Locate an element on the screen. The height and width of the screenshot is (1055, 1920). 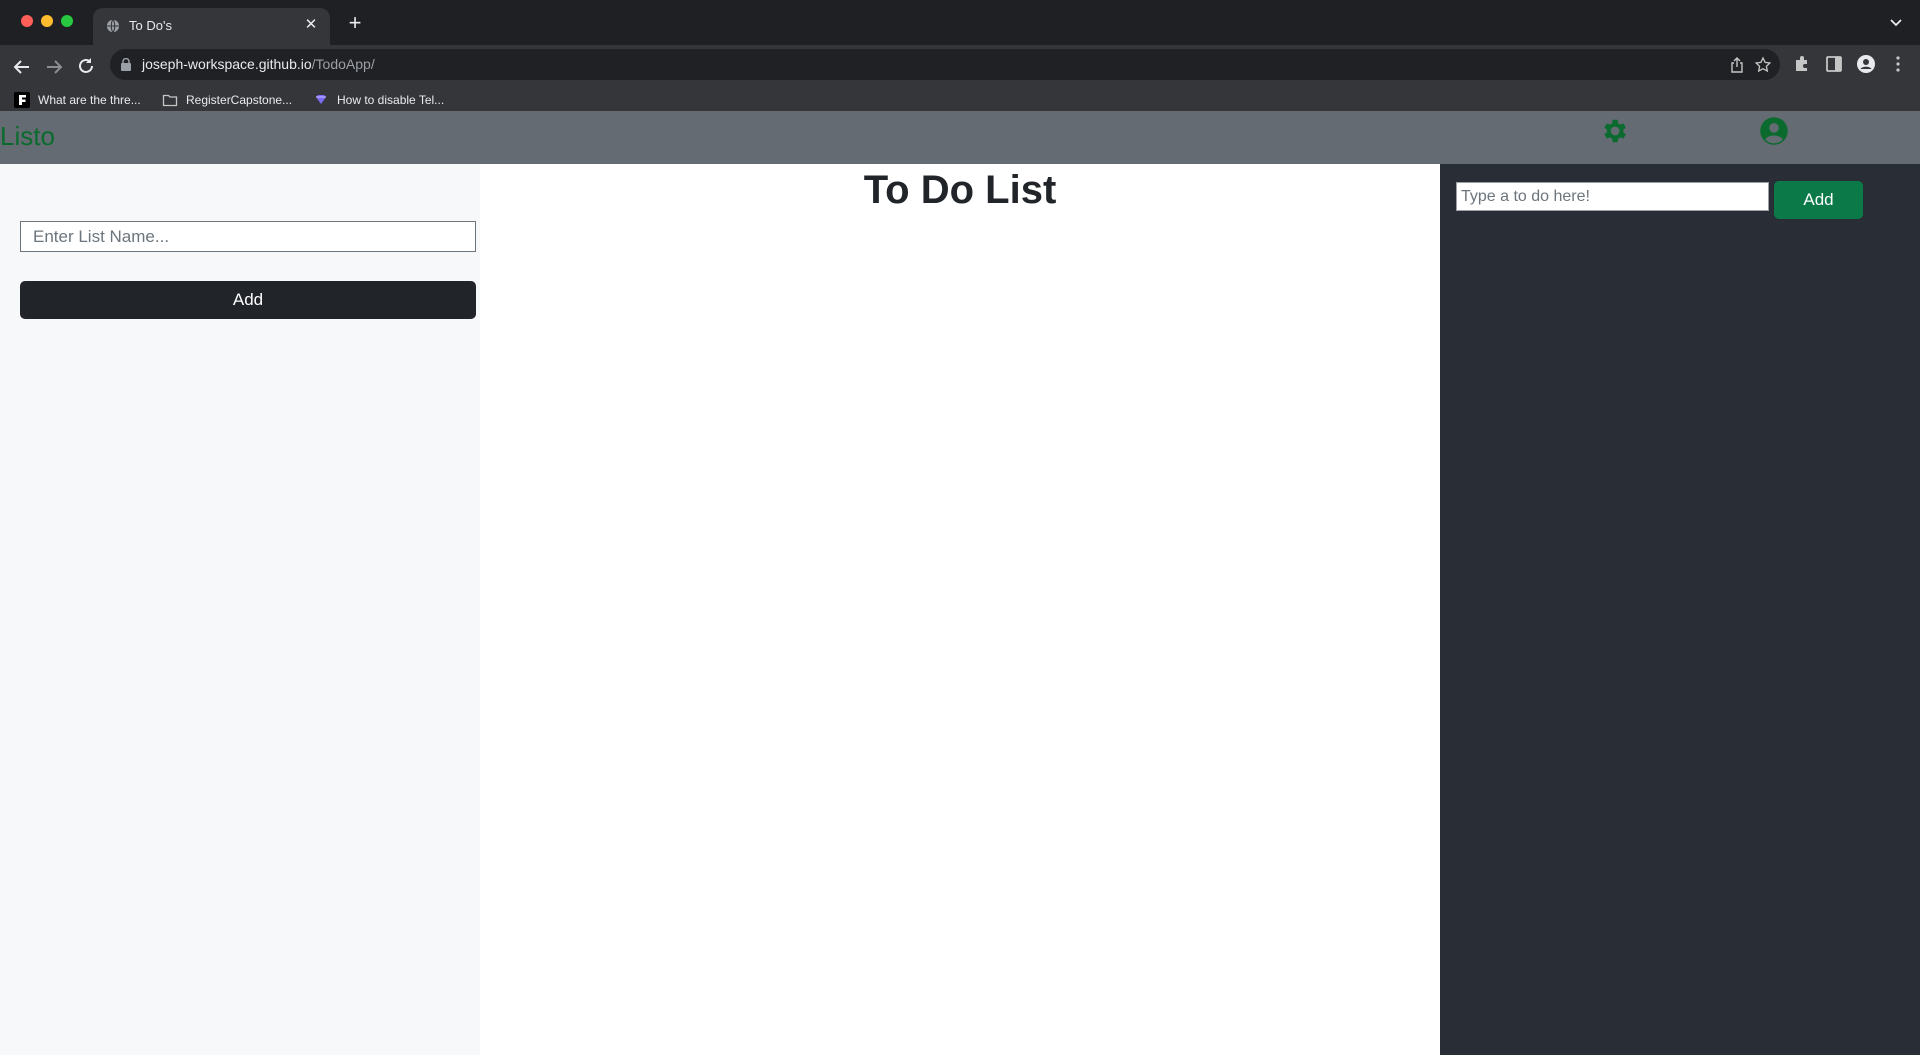
app-navbar: Listo is located at coordinates (960, 137).